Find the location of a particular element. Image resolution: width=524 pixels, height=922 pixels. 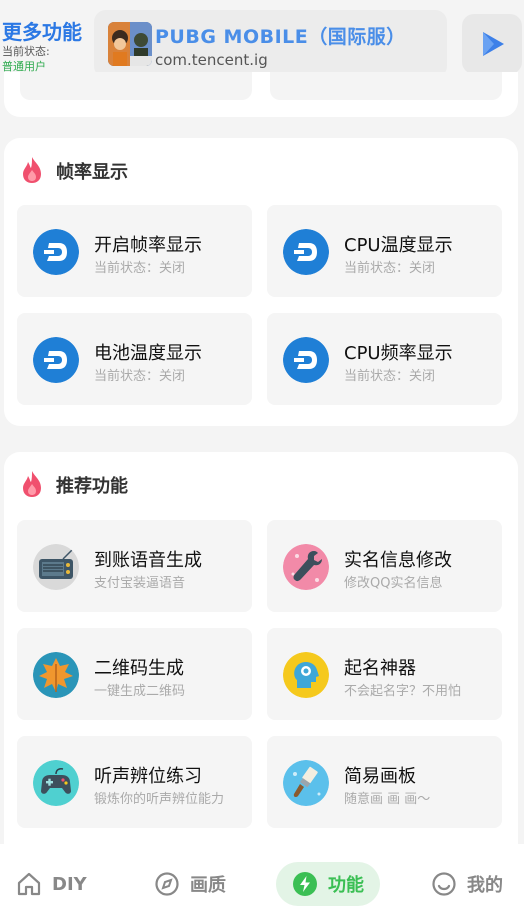

nav-item-diy: DIY is located at coordinates (51, 884).